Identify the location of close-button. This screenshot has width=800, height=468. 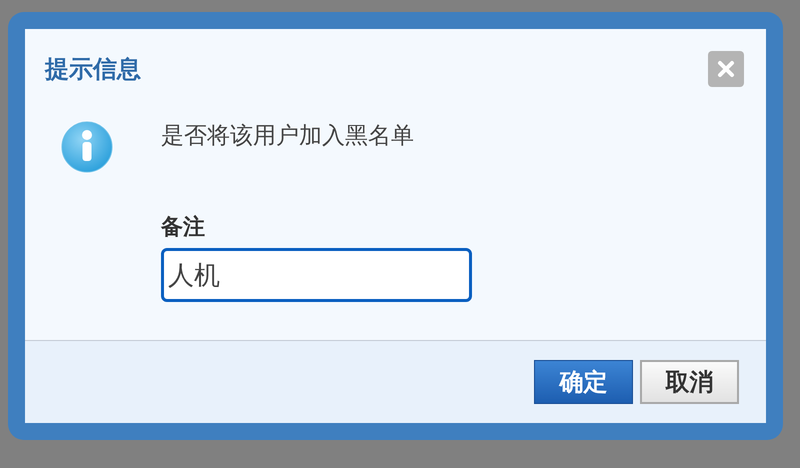
(726, 69).